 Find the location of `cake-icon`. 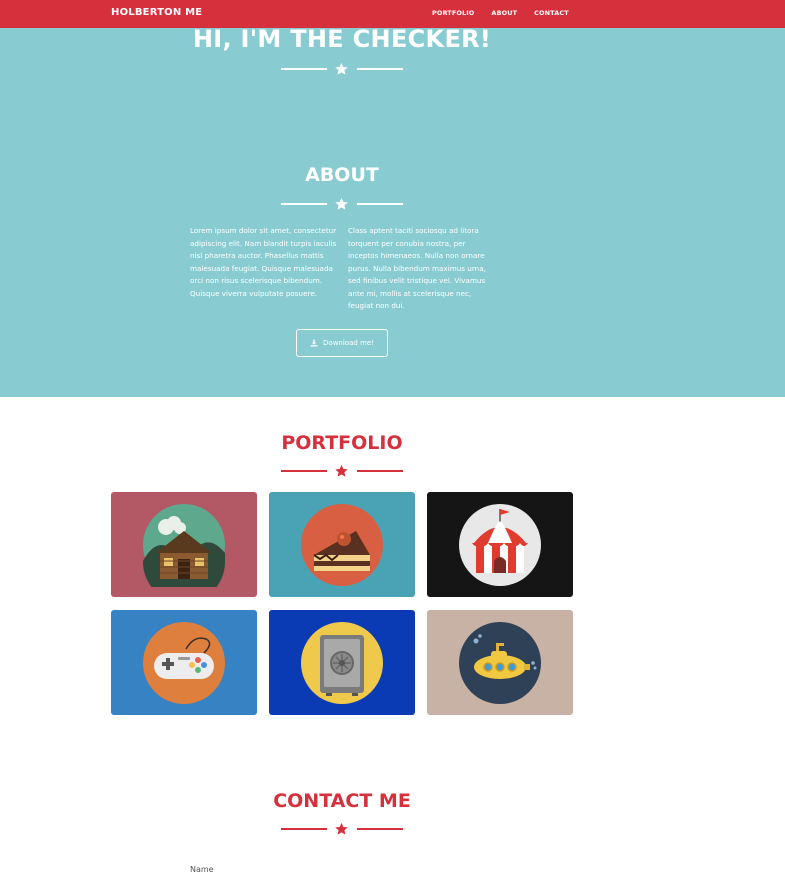

cake-icon is located at coordinates (342, 545).